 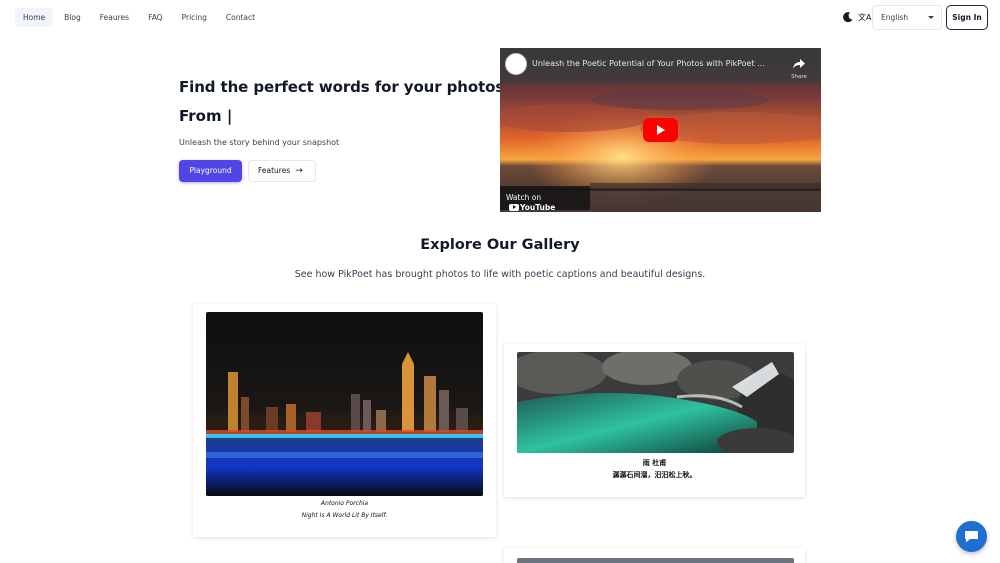 I want to click on youtube-label: YouTube, so click(x=538, y=207).